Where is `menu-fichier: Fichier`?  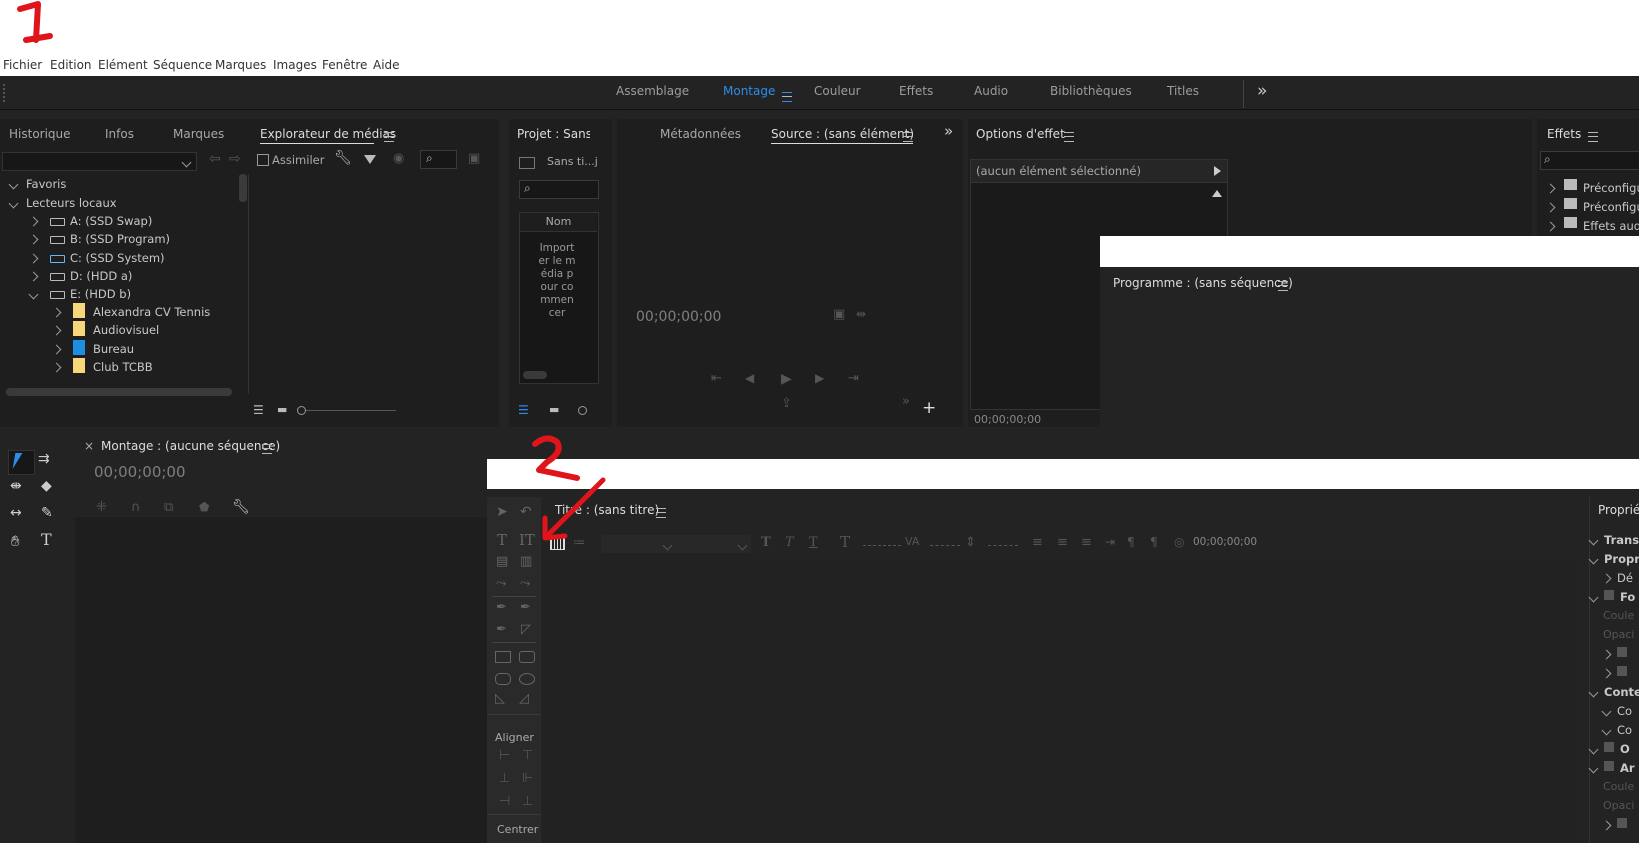 menu-fichier: Fichier is located at coordinates (22, 65).